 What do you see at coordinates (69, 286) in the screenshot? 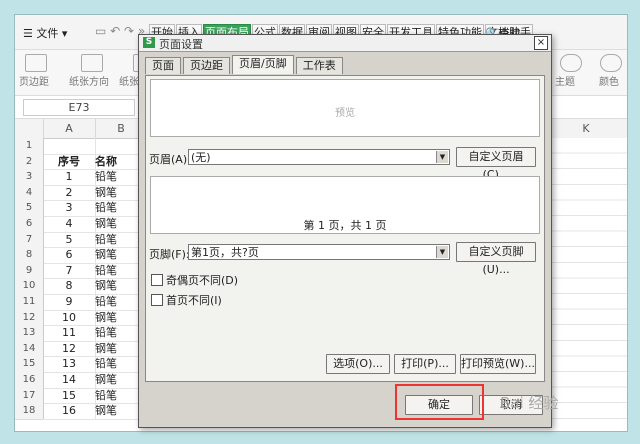
I see `cell-a: 8` at bounding box center [69, 286].